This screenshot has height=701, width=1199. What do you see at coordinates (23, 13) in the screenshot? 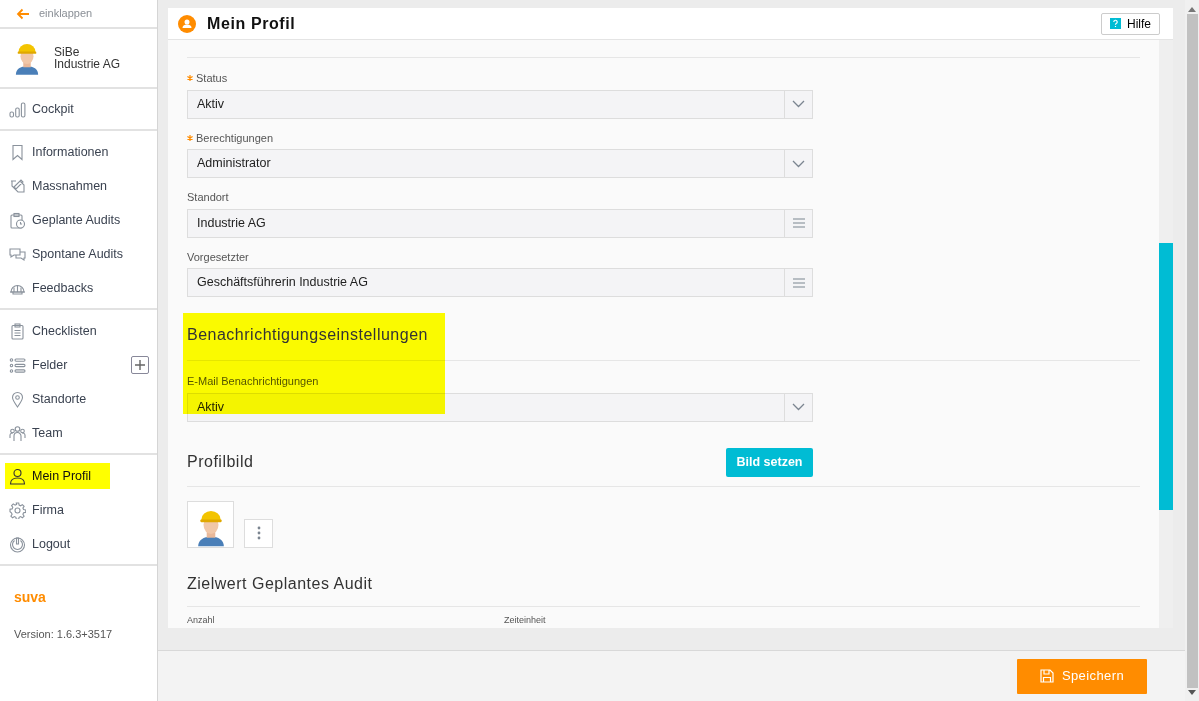
I see `arrow-left-icon` at bounding box center [23, 13].